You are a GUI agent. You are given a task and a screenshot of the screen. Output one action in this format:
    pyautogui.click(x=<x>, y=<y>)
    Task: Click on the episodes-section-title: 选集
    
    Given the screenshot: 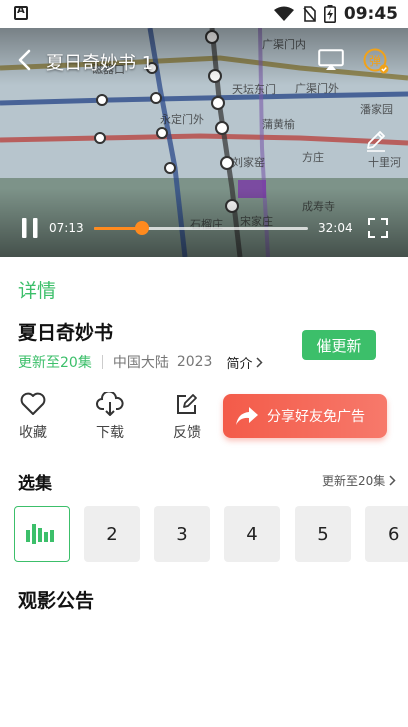 What is the action you would take?
    pyautogui.click(x=35, y=484)
    